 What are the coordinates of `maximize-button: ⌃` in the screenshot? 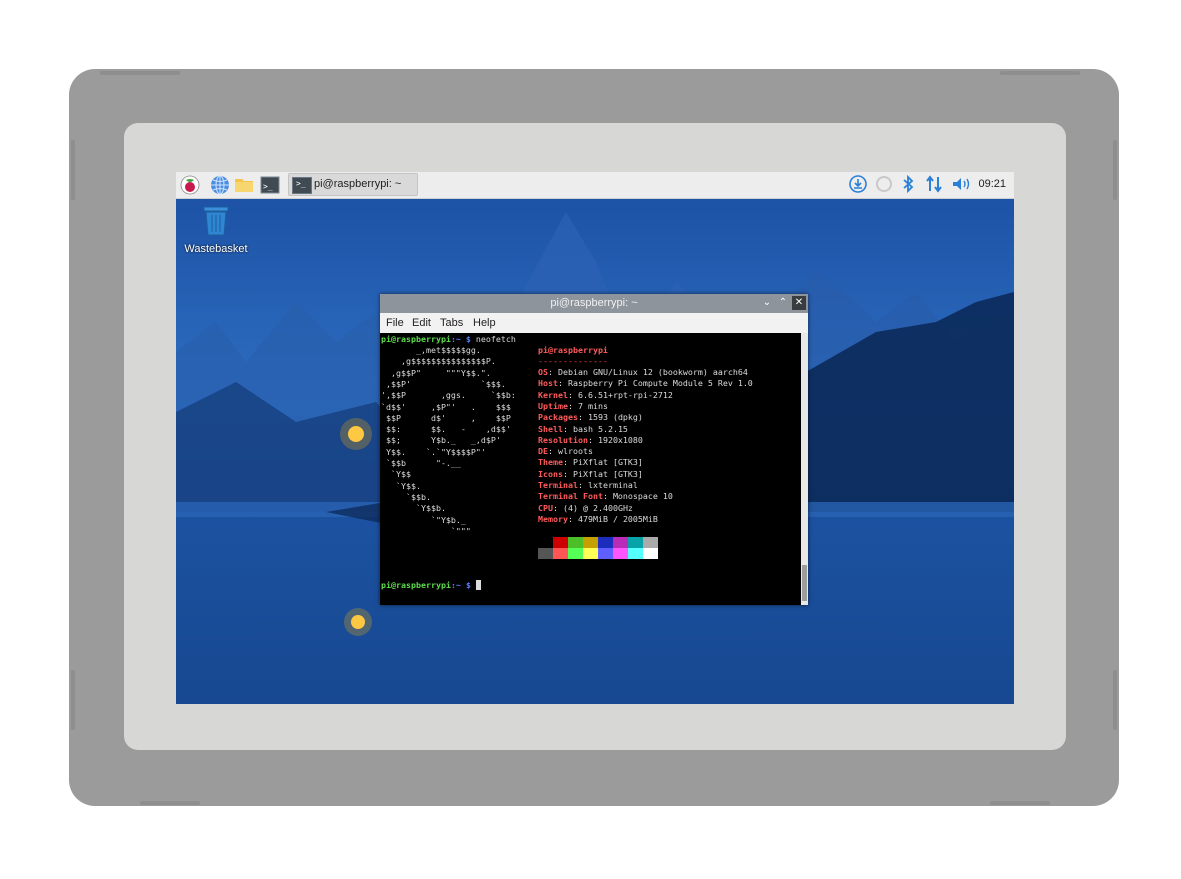 It's located at (783, 303).